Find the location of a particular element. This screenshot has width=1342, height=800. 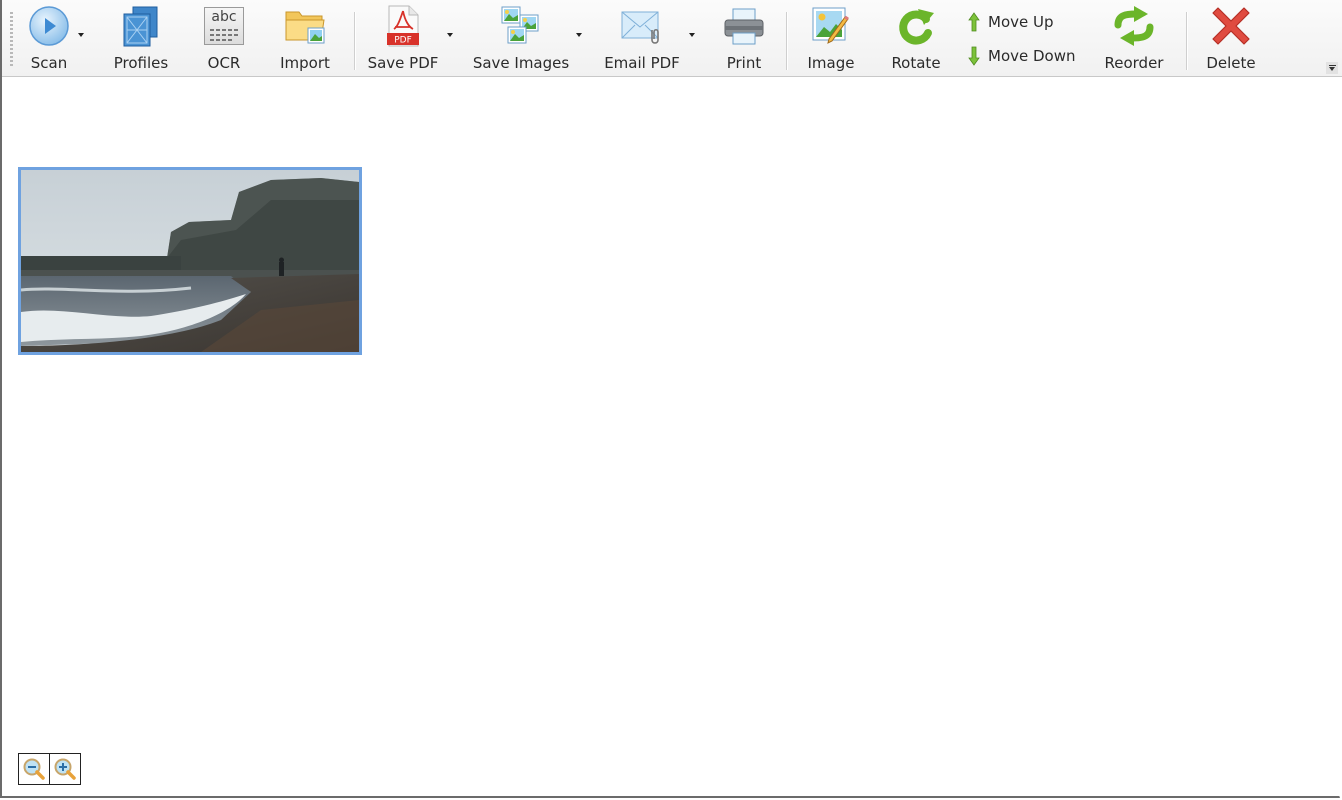

ocr-button: abc OCR is located at coordinates (224, 38).